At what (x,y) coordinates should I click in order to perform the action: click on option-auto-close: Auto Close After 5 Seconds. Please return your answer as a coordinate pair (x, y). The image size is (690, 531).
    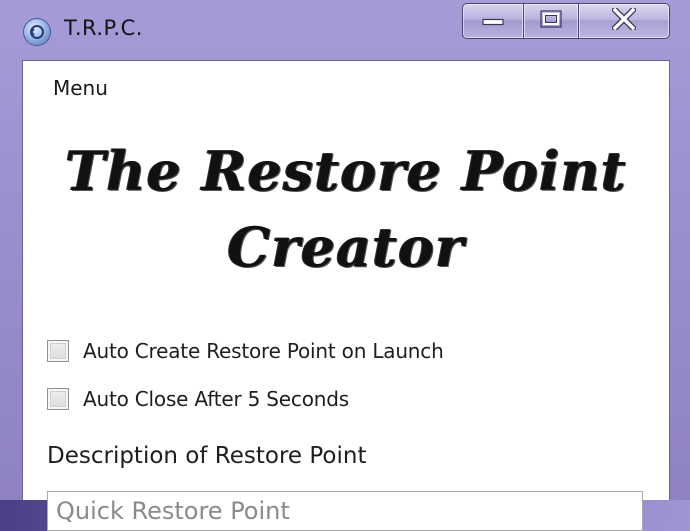
    Looking at the image, I should click on (198, 399).